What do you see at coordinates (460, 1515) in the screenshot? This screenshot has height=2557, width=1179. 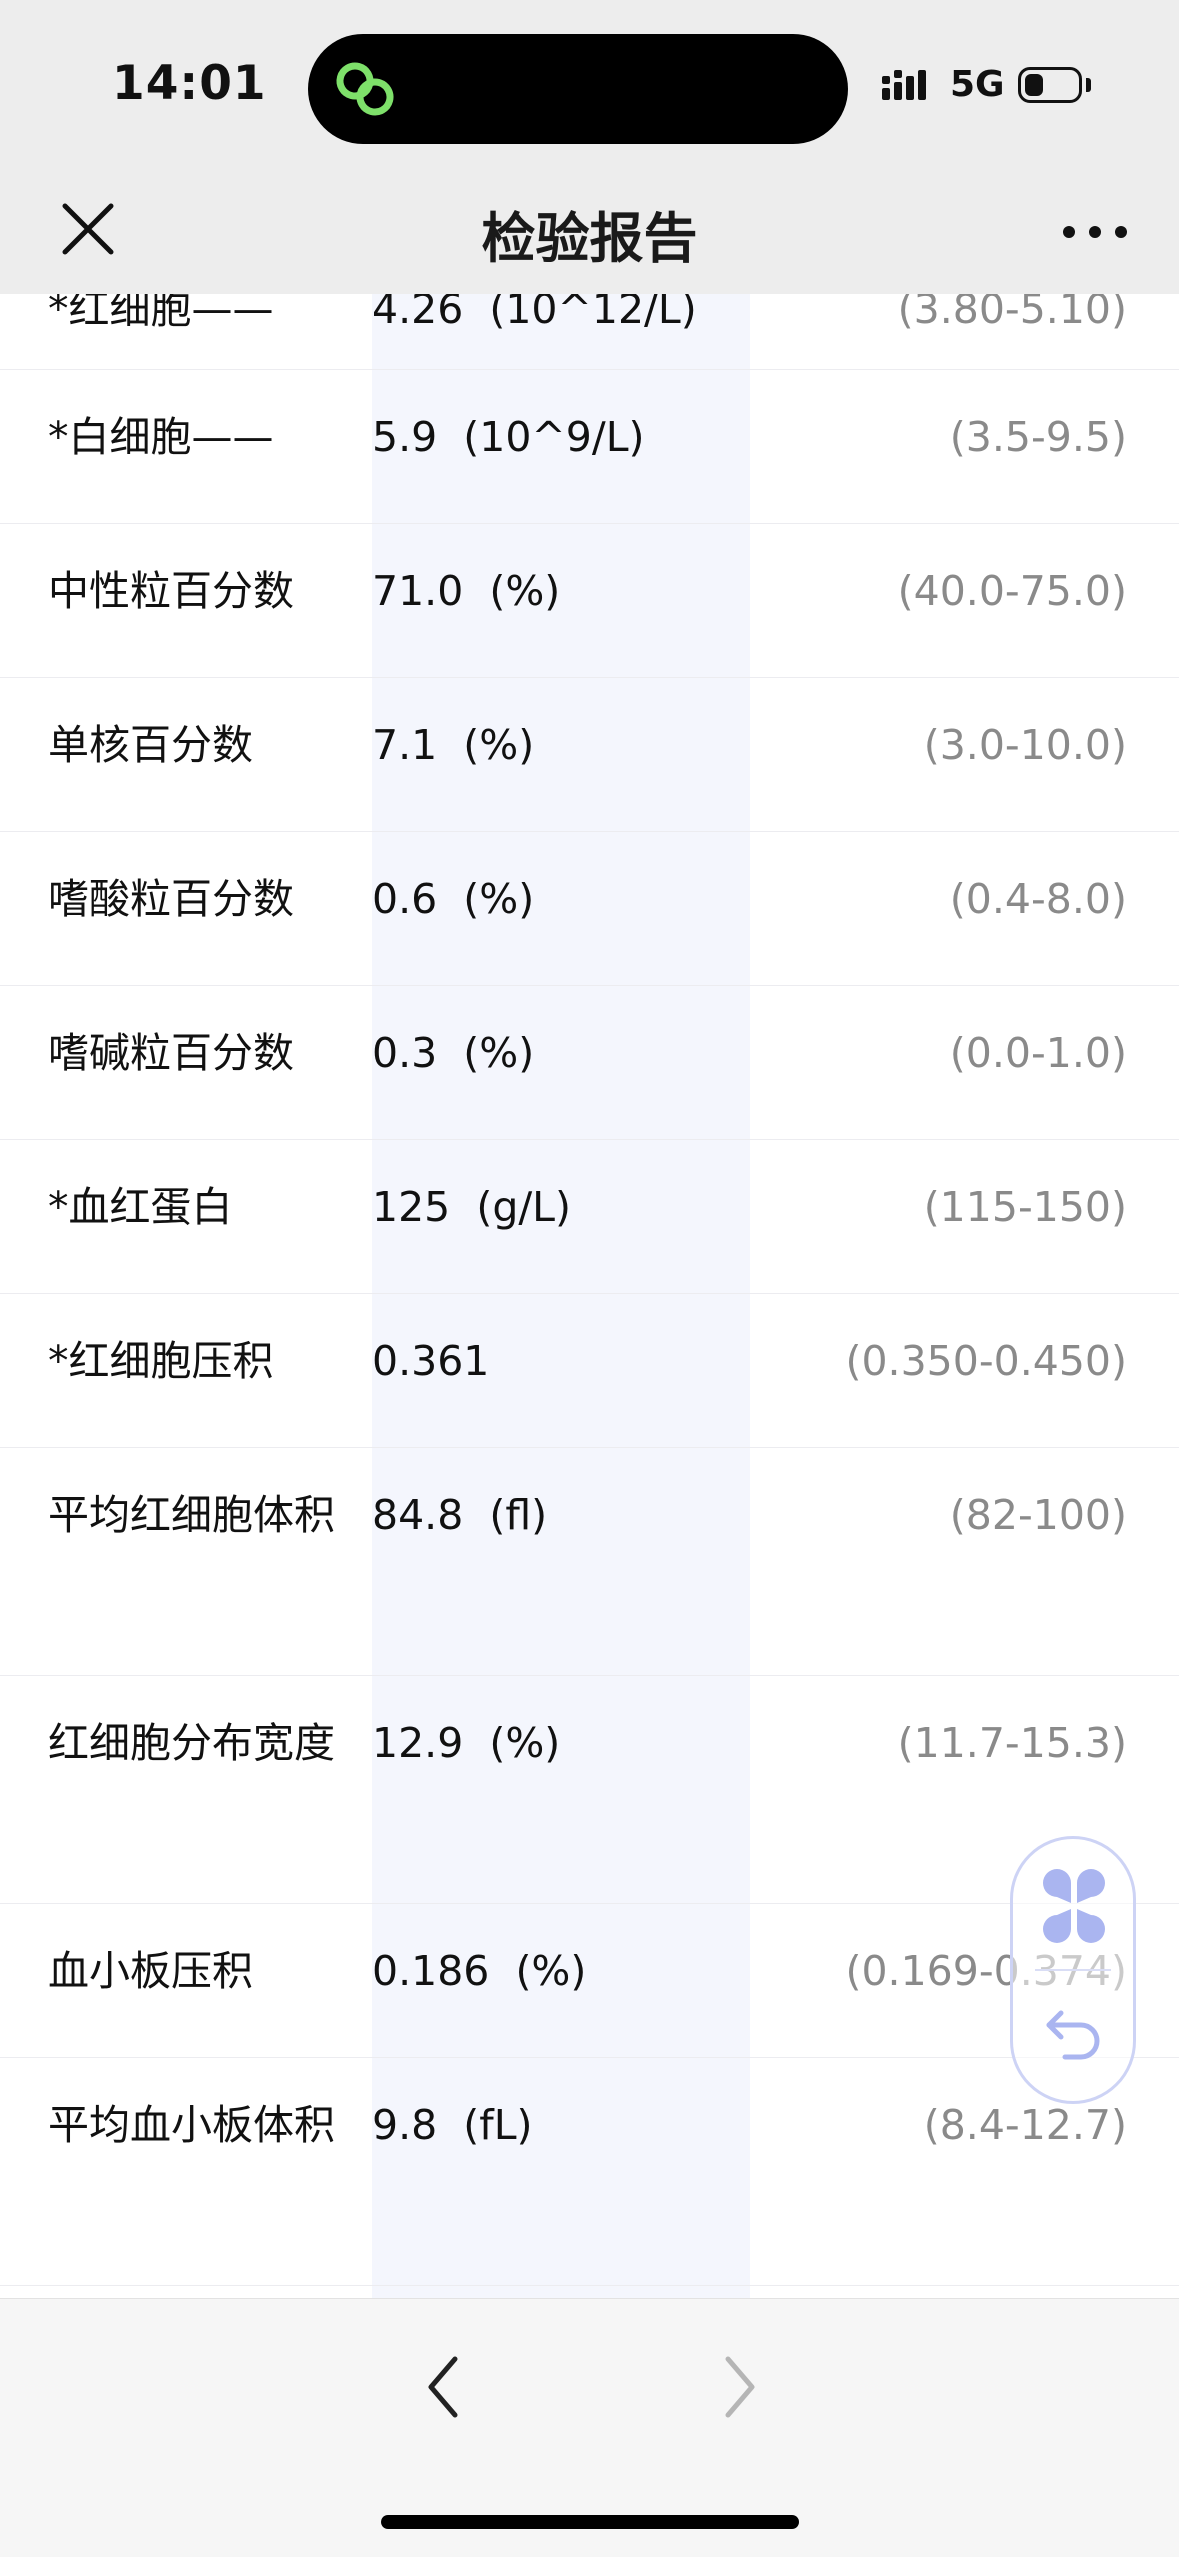 I see `test-result-value: 84.8 (fl)` at bounding box center [460, 1515].